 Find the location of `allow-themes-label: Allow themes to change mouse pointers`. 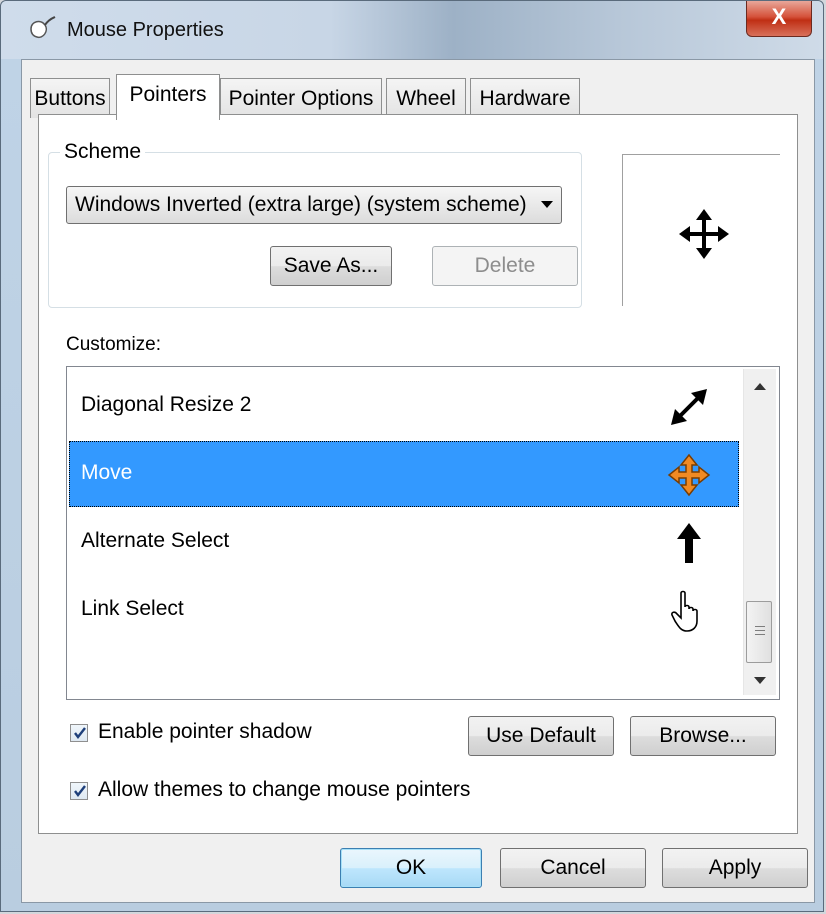

allow-themes-label: Allow themes to change mouse pointers is located at coordinates (284, 789).